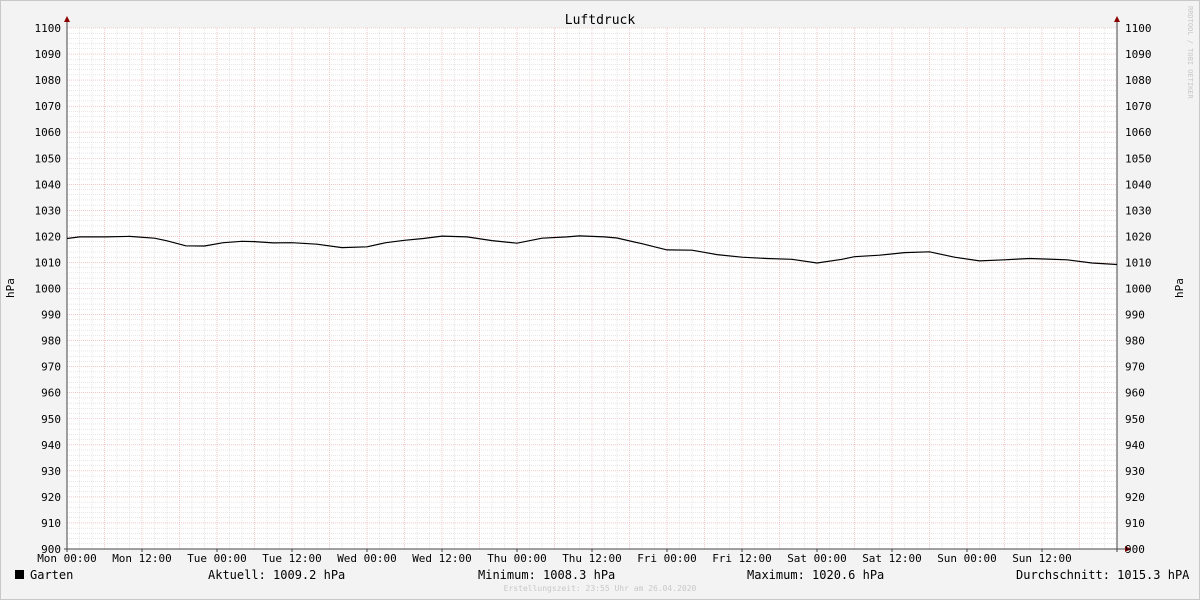  I want to click on y-tick-label-right: 930, so click(1135, 471).